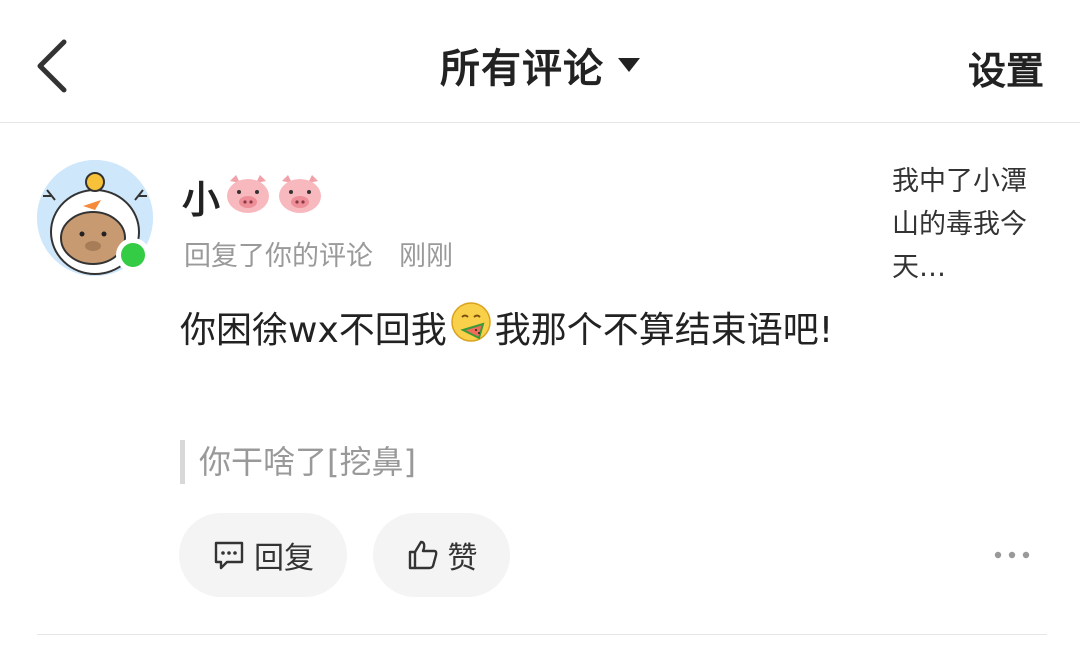 Image resolution: width=1080 pixels, height=656 pixels. I want to click on quoted-comment: 你干啥了[挖鼻], so click(298, 462).